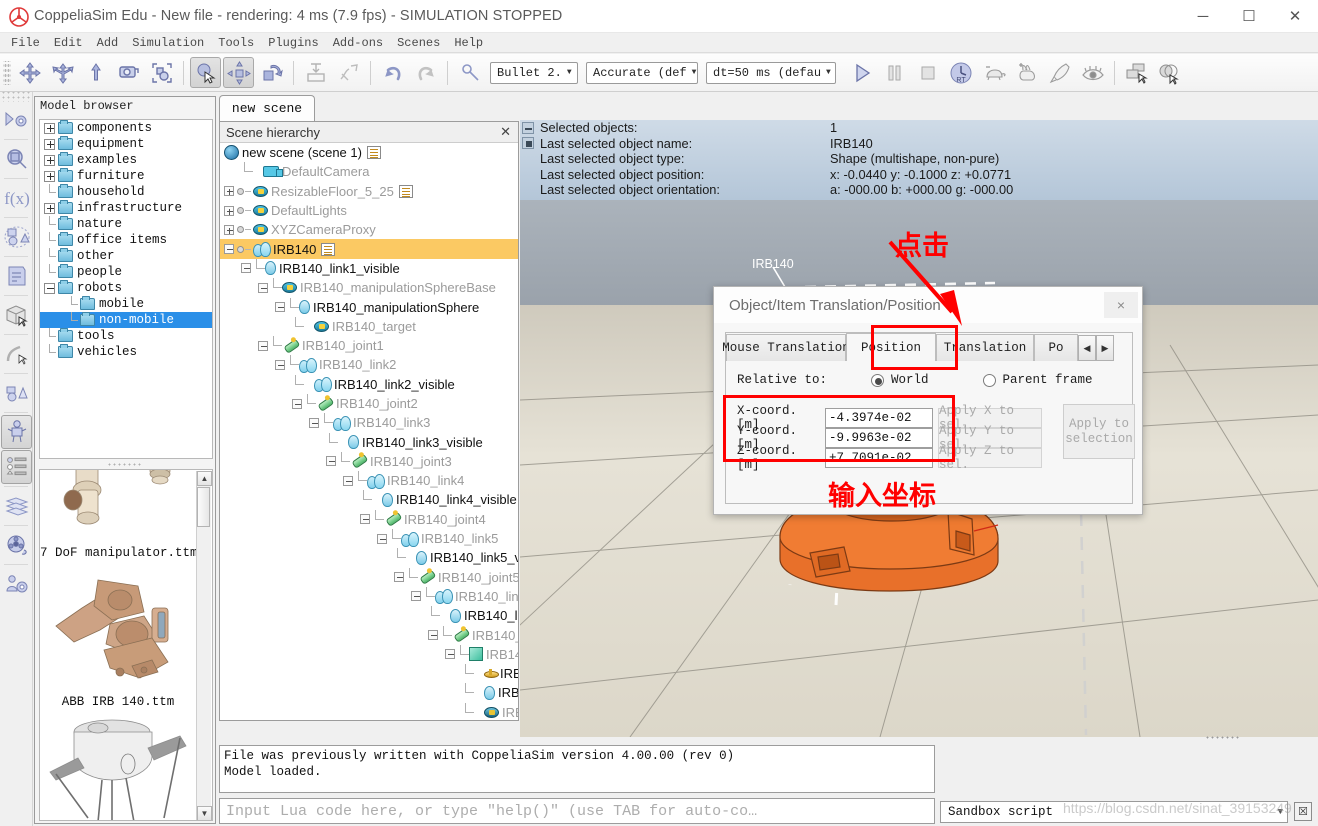 Image resolution: width=1318 pixels, height=826 pixels. Describe the element at coordinates (1203, 16) in the screenshot. I see `minimize-button: ─` at that location.